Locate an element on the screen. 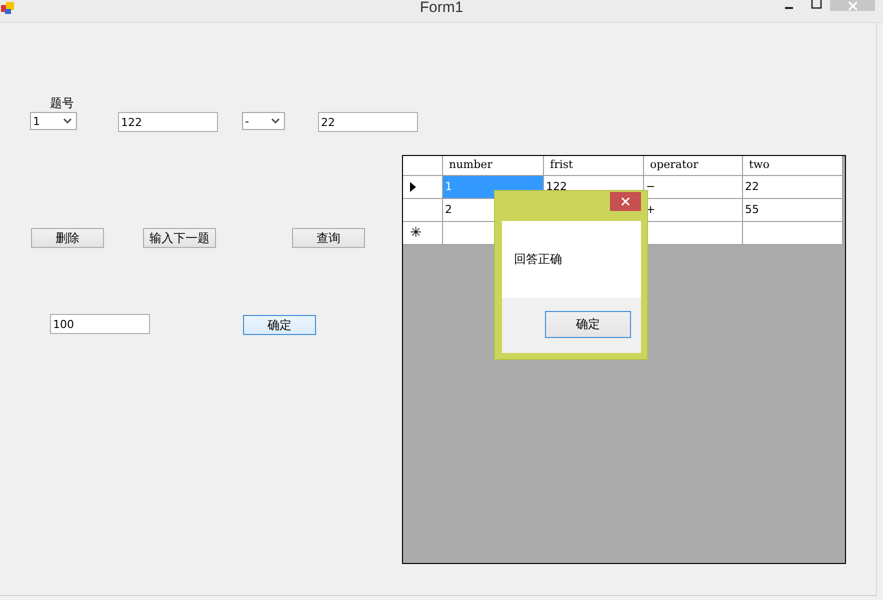 Image resolution: width=883 pixels, height=600 pixels. action-button: 删除 is located at coordinates (67, 238).